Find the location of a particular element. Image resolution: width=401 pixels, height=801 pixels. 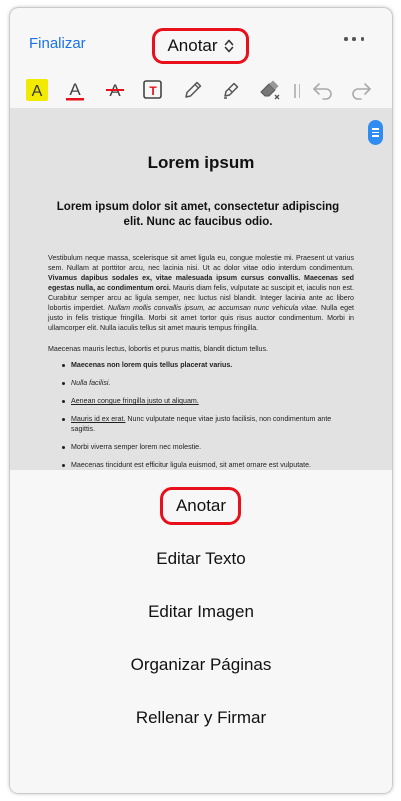

mode-selector: Anotar is located at coordinates (200, 46).